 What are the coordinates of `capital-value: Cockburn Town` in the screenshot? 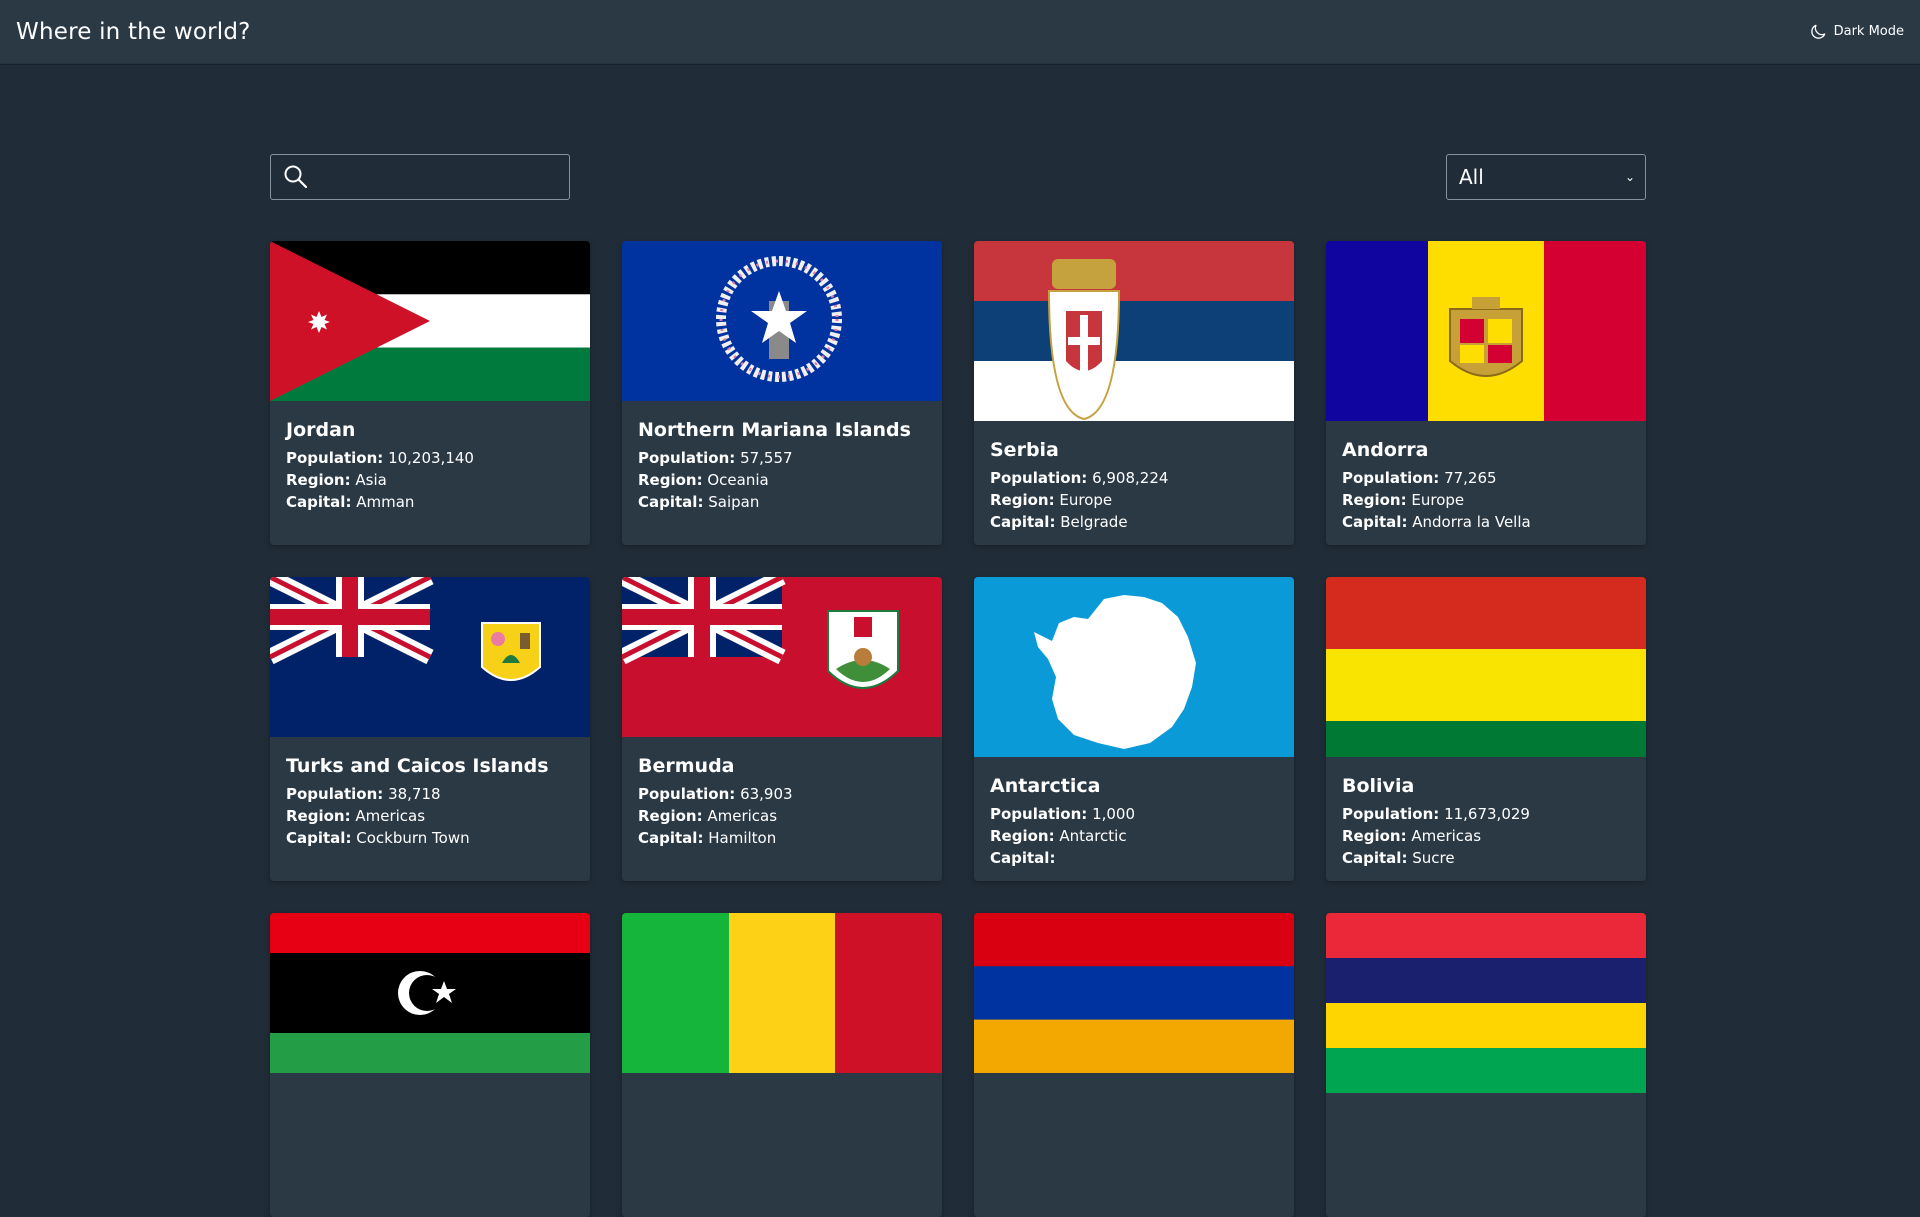 It's located at (413, 838).